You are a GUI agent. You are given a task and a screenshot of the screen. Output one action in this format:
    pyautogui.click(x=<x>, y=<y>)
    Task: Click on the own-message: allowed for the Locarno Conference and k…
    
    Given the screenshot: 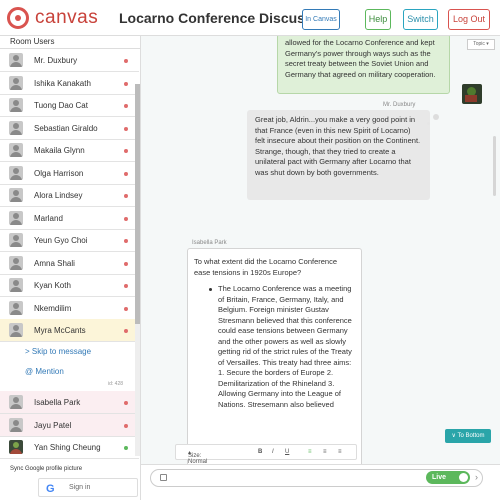 What is the action you would take?
    pyautogui.click(x=363, y=65)
    